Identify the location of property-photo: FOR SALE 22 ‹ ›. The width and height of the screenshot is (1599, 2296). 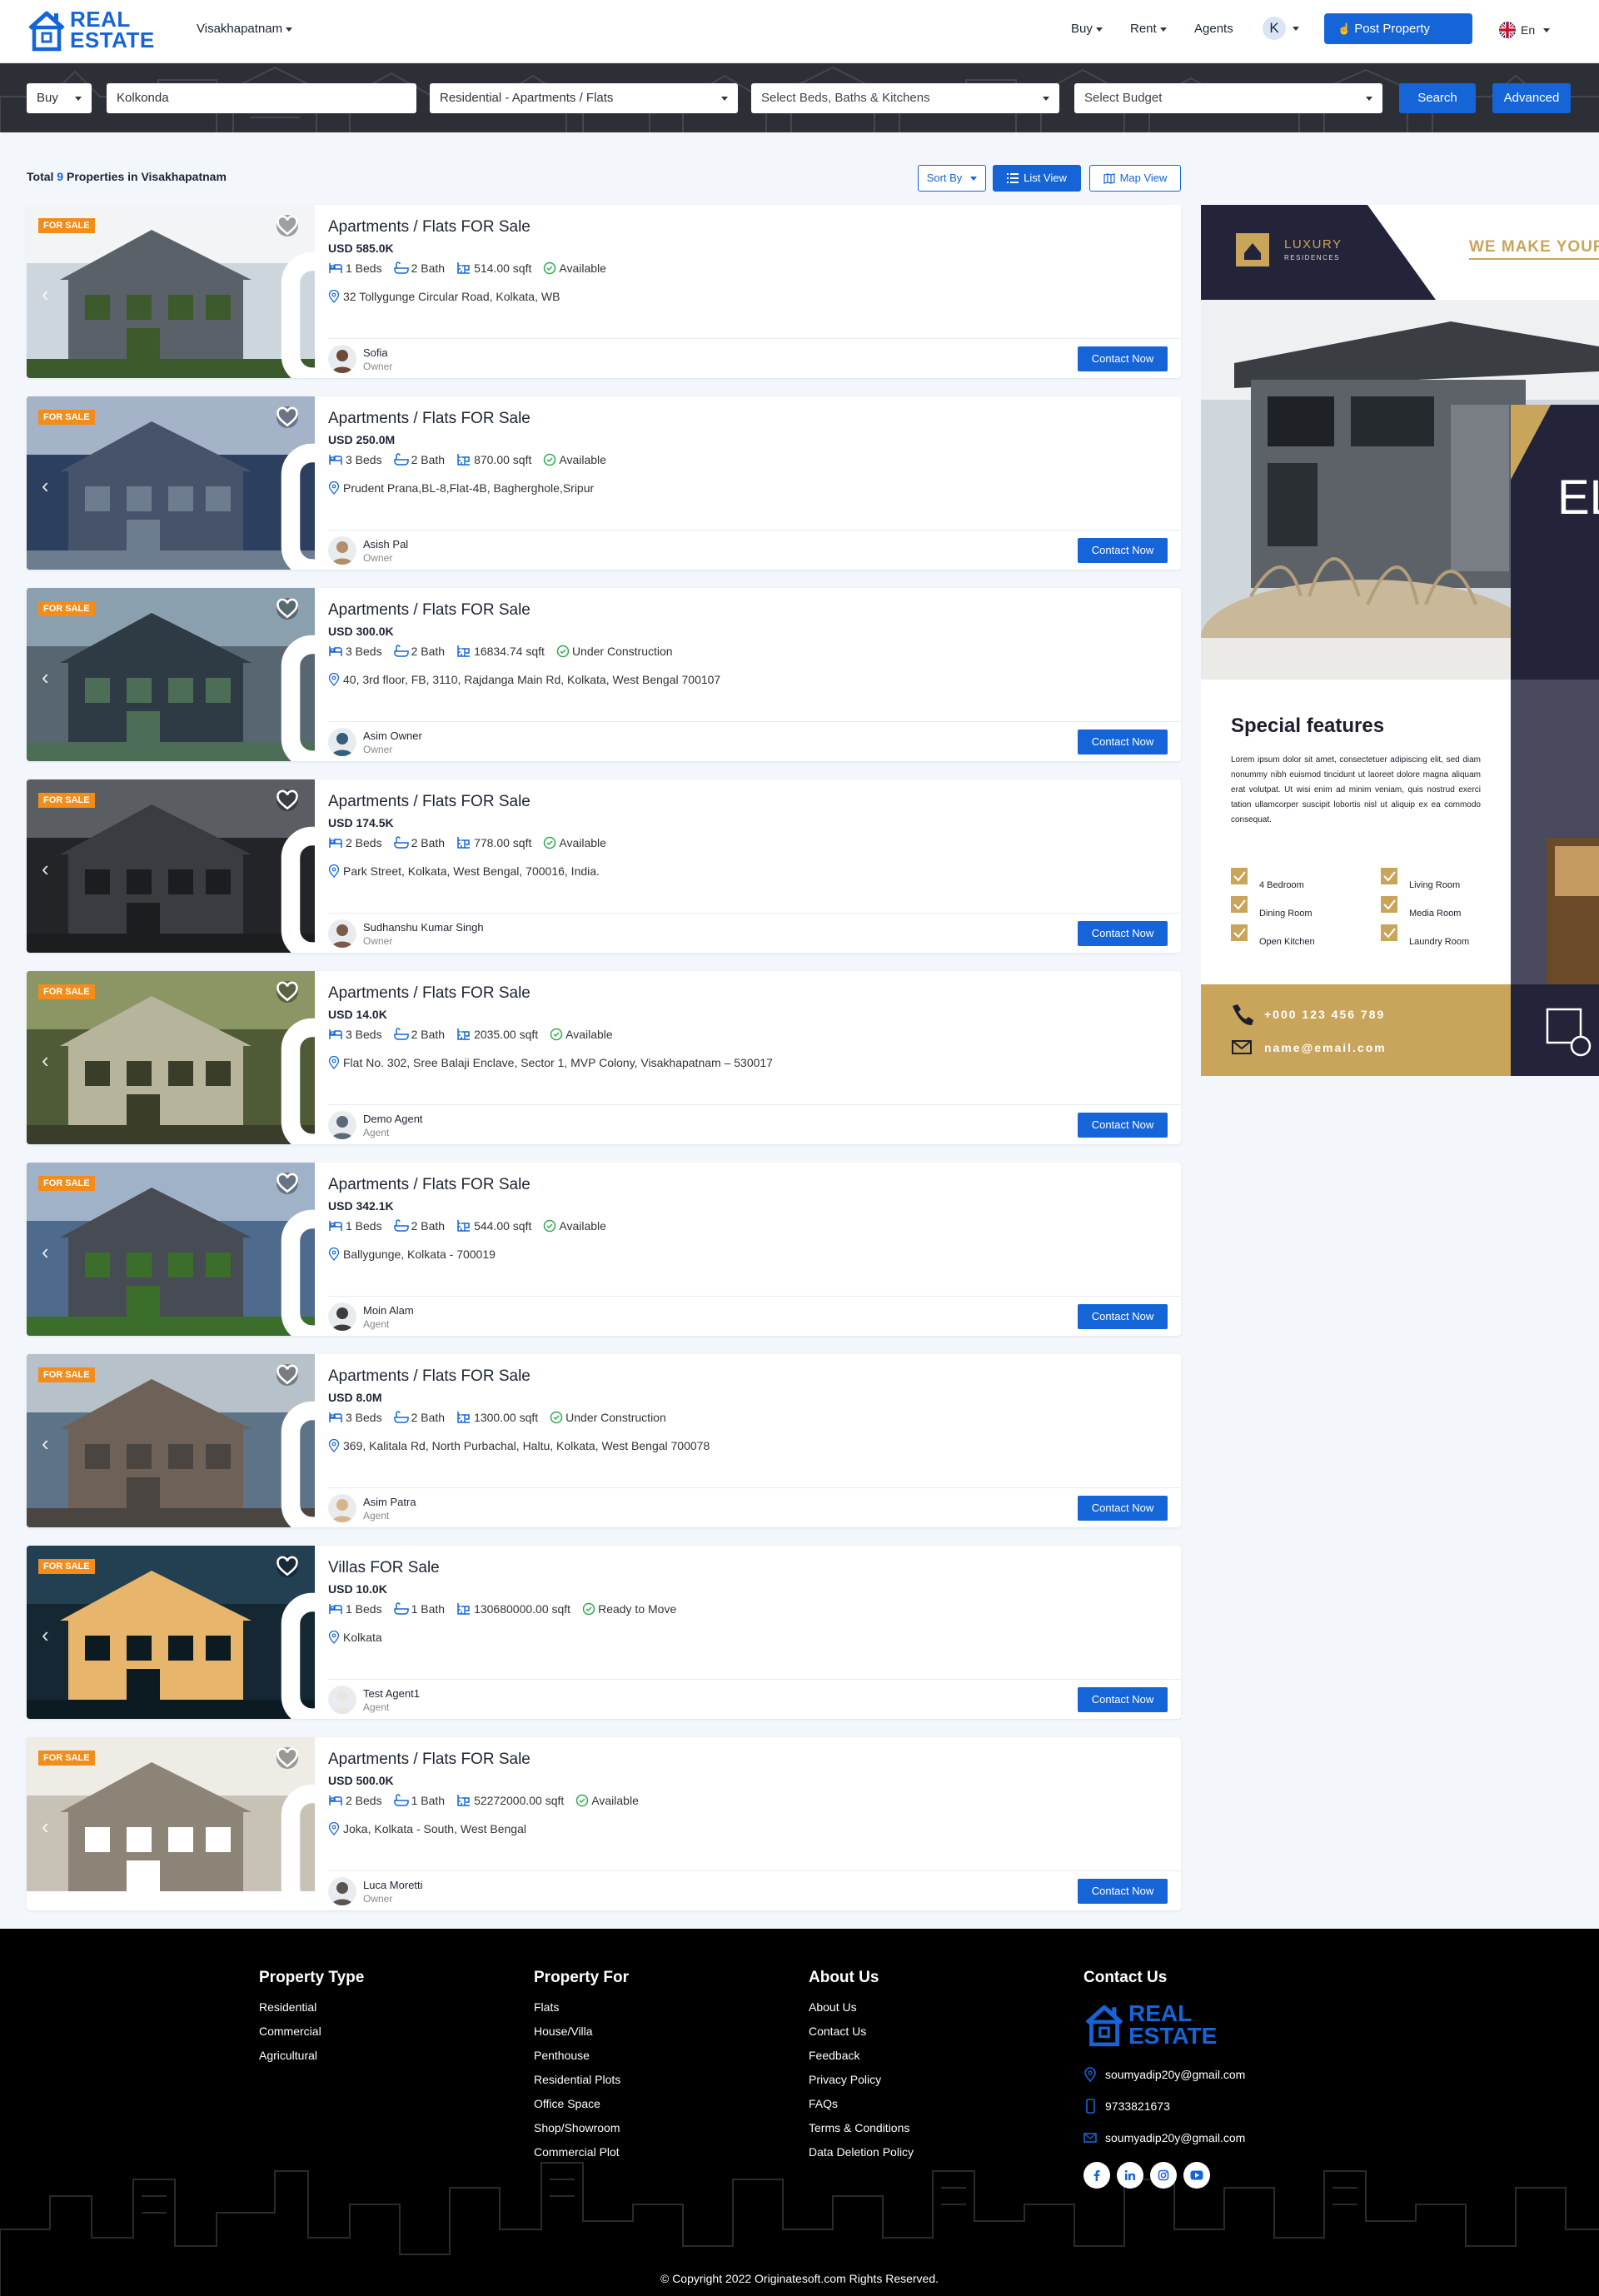
(171, 483).